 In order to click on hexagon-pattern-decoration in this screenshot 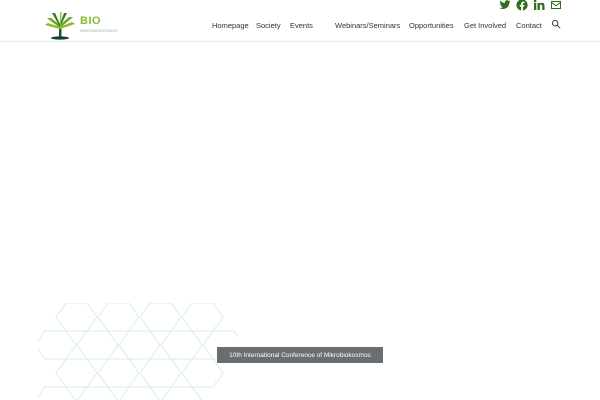, I will do `click(138, 351)`.